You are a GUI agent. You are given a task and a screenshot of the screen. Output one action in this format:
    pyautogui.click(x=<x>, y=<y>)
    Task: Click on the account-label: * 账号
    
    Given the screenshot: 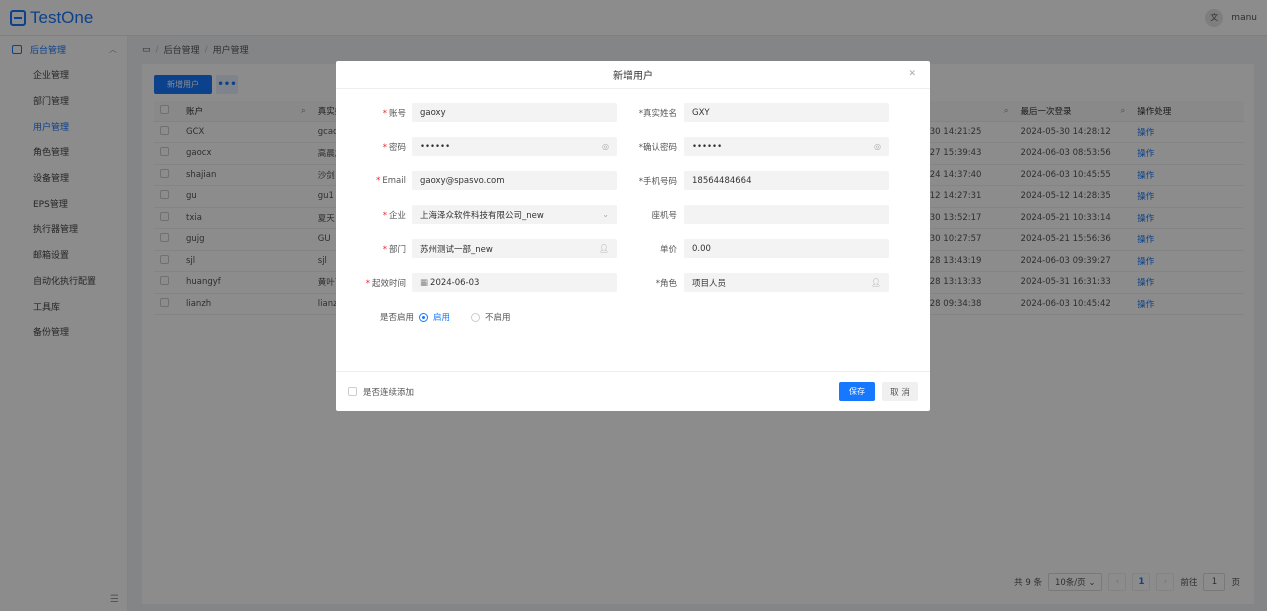 What is the action you would take?
    pyautogui.click(x=394, y=113)
    